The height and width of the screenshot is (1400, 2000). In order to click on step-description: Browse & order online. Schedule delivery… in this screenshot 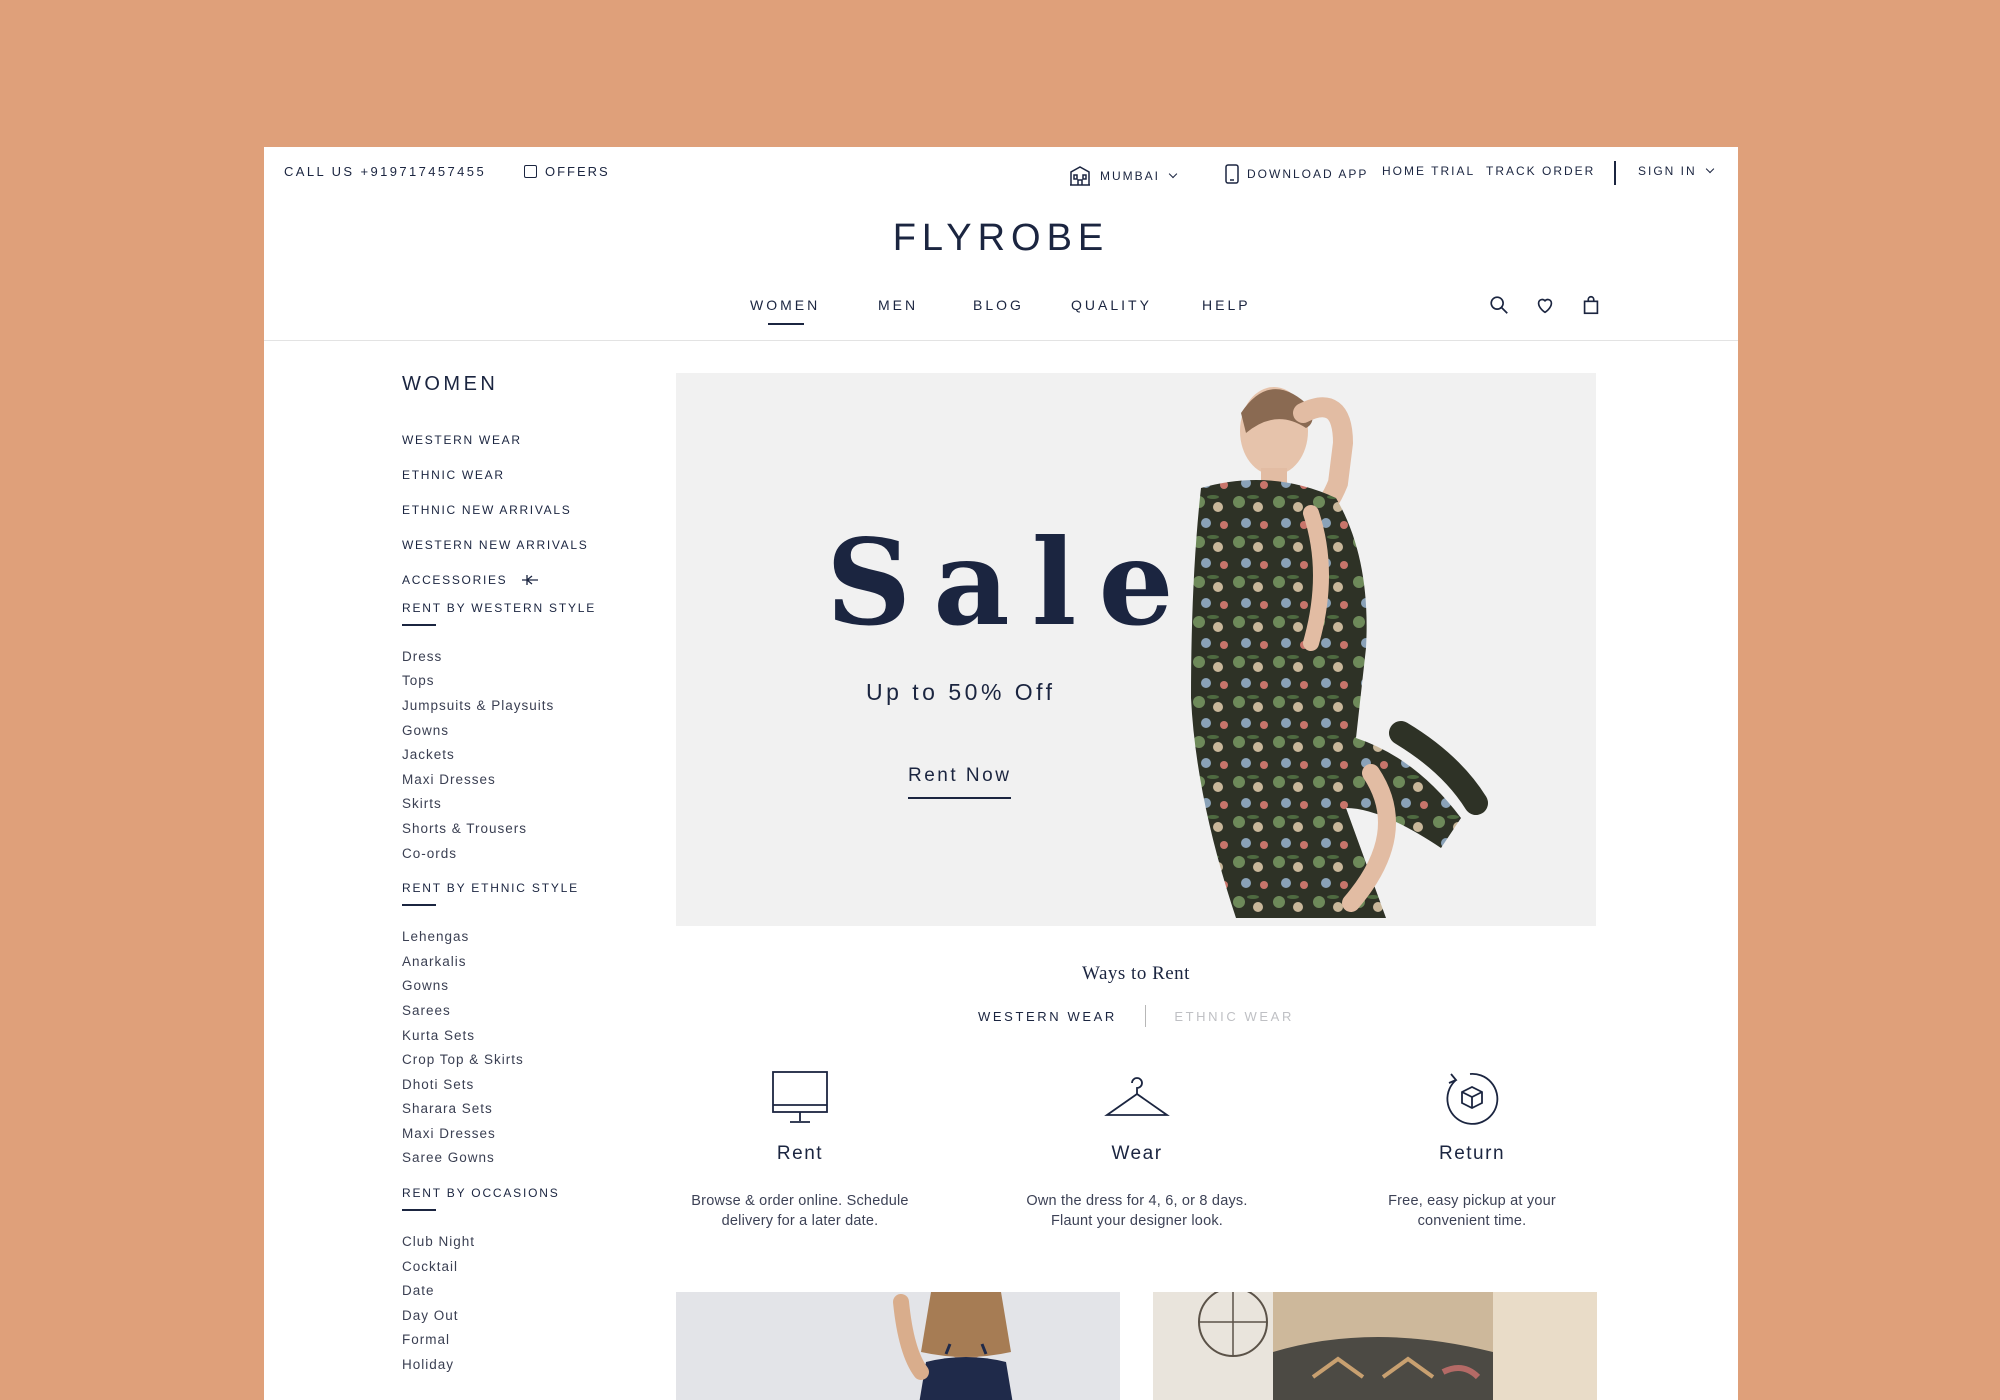, I will do `click(800, 1211)`.